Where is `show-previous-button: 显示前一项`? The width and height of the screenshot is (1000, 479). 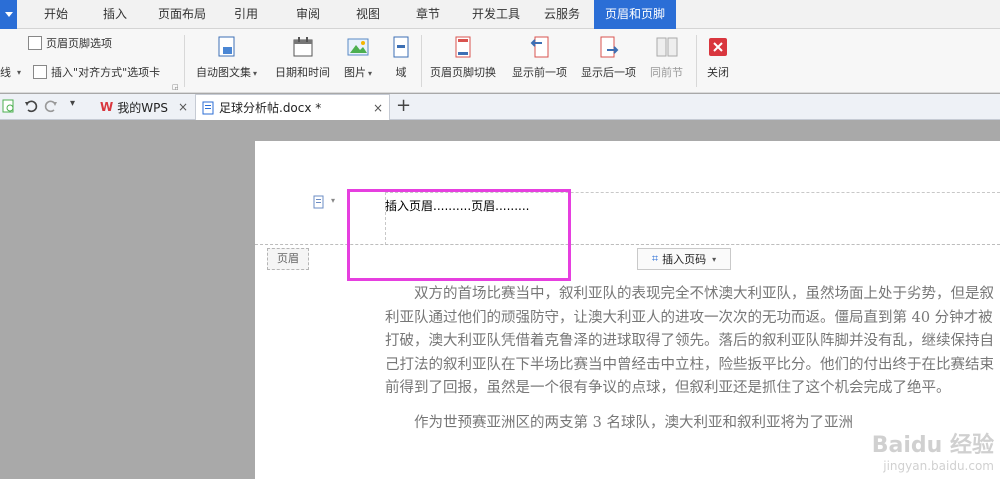 show-previous-button: 显示前一项 is located at coordinates (539, 57).